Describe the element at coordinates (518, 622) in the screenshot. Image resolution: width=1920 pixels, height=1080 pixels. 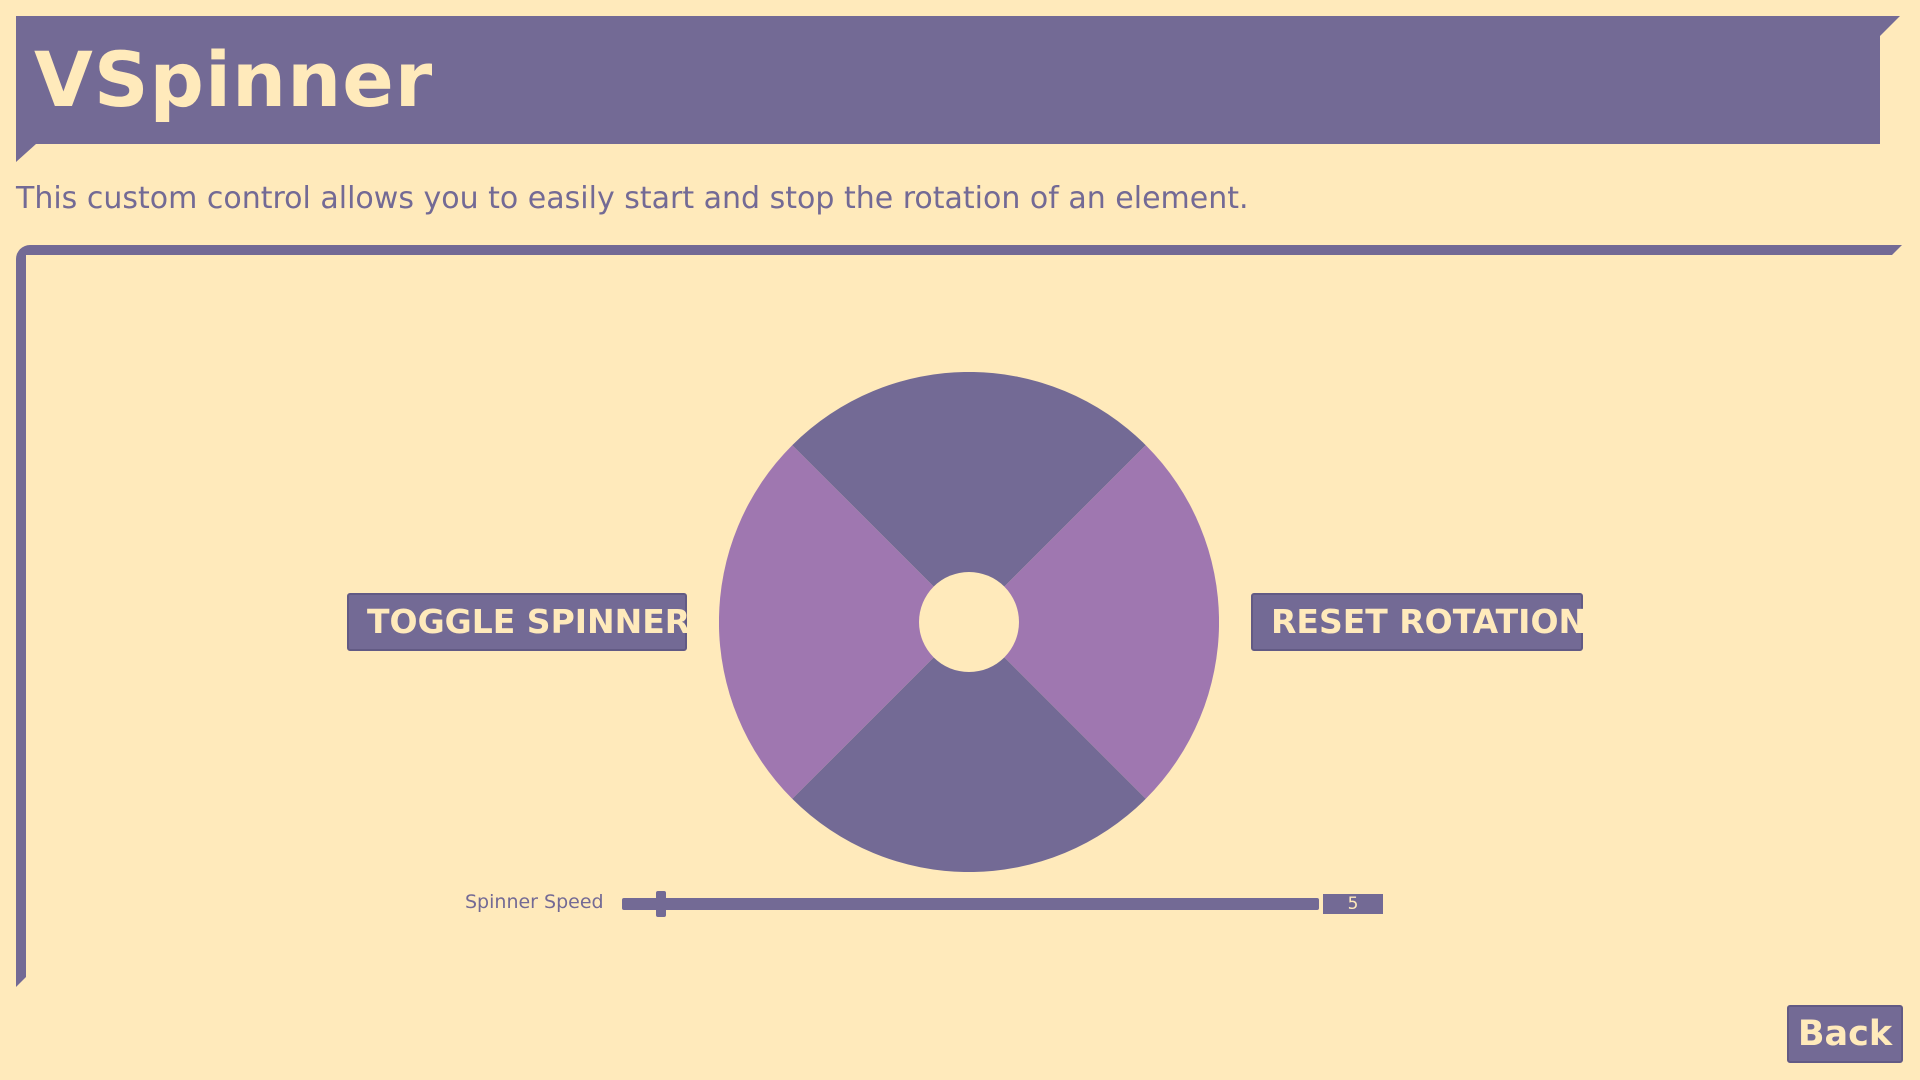
I see `toggle-spinner-button: TOGGLE SPINNER` at that location.